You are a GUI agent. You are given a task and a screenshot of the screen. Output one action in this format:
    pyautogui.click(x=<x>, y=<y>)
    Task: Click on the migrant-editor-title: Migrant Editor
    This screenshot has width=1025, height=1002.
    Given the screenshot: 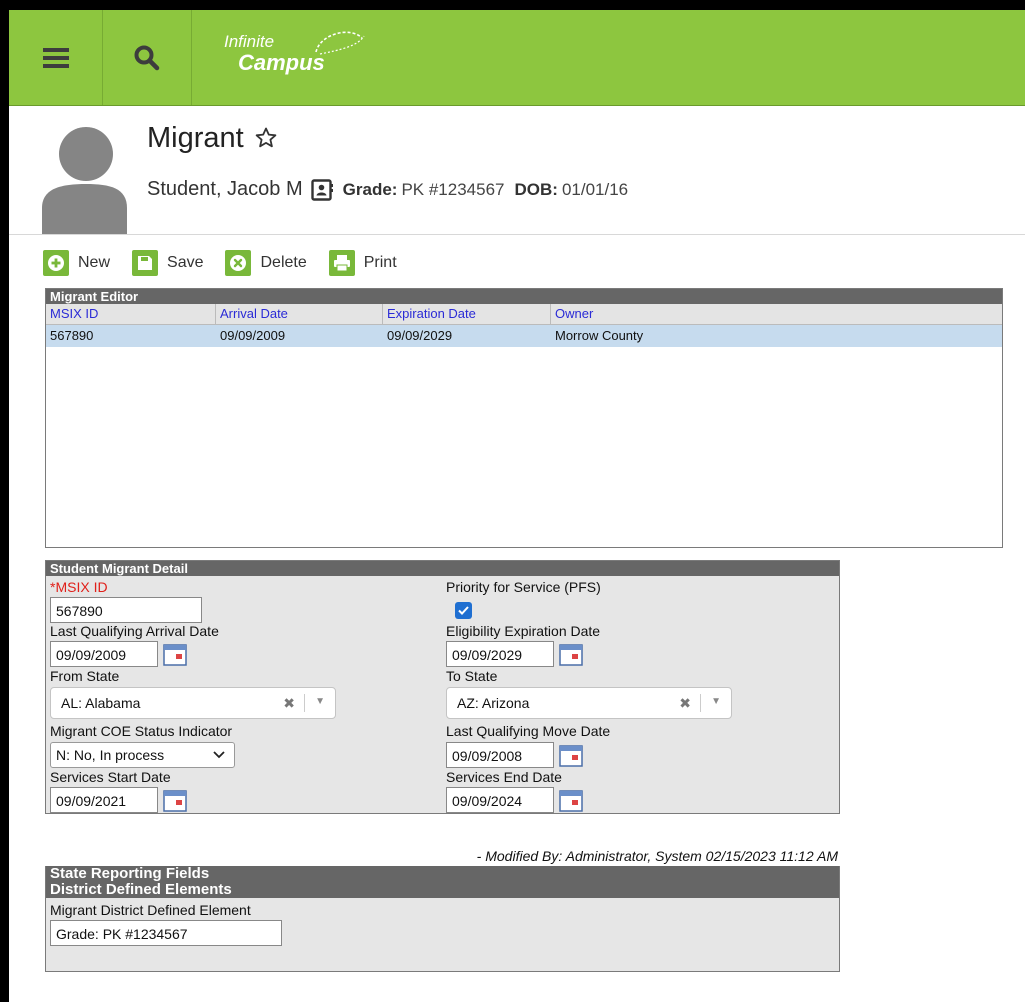 What is the action you would take?
    pyautogui.click(x=524, y=296)
    